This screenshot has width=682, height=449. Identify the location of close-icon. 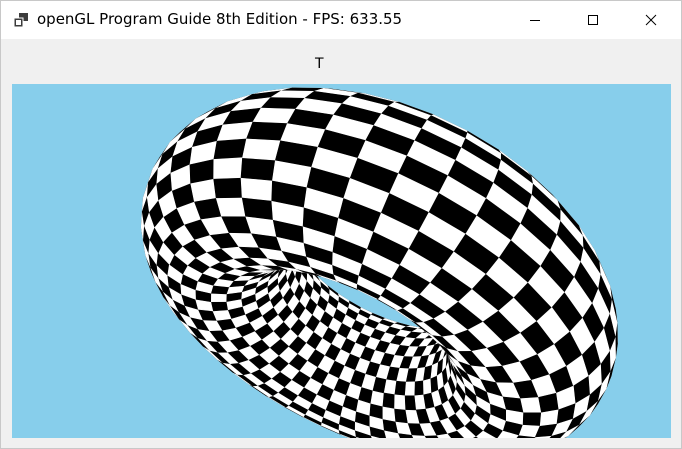
(651, 20).